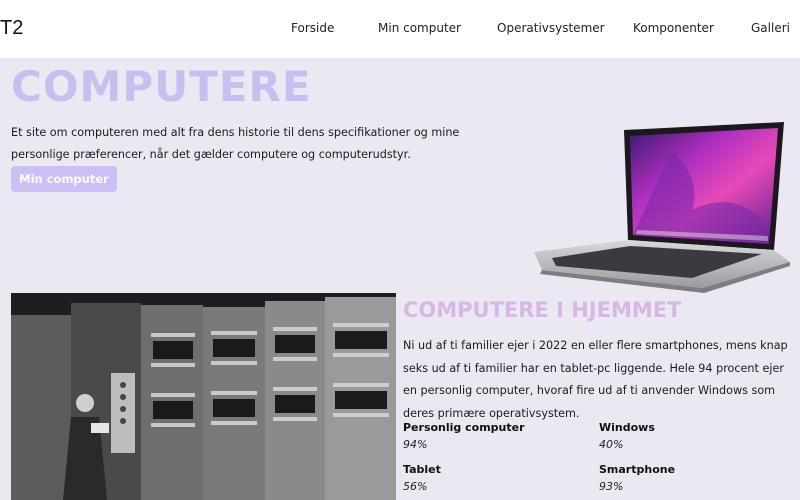 Image resolution: width=800 pixels, height=500 pixels. I want to click on nav-galleri: Galleri, so click(770, 28).